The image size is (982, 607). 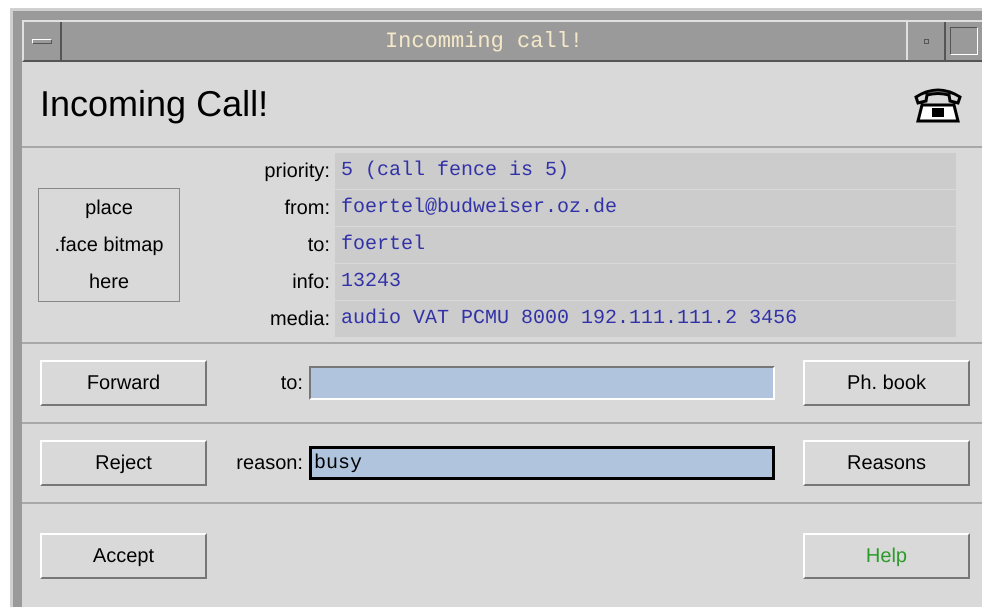 I want to click on field-label: from:, so click(x=307, y=208).